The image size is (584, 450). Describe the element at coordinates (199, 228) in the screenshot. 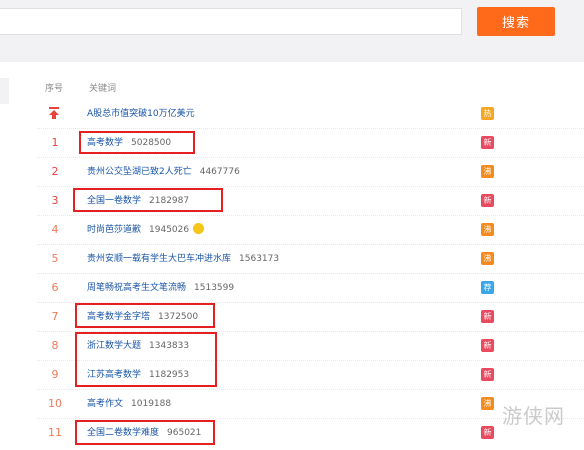

I see `smile-emoji-icon` at that location.